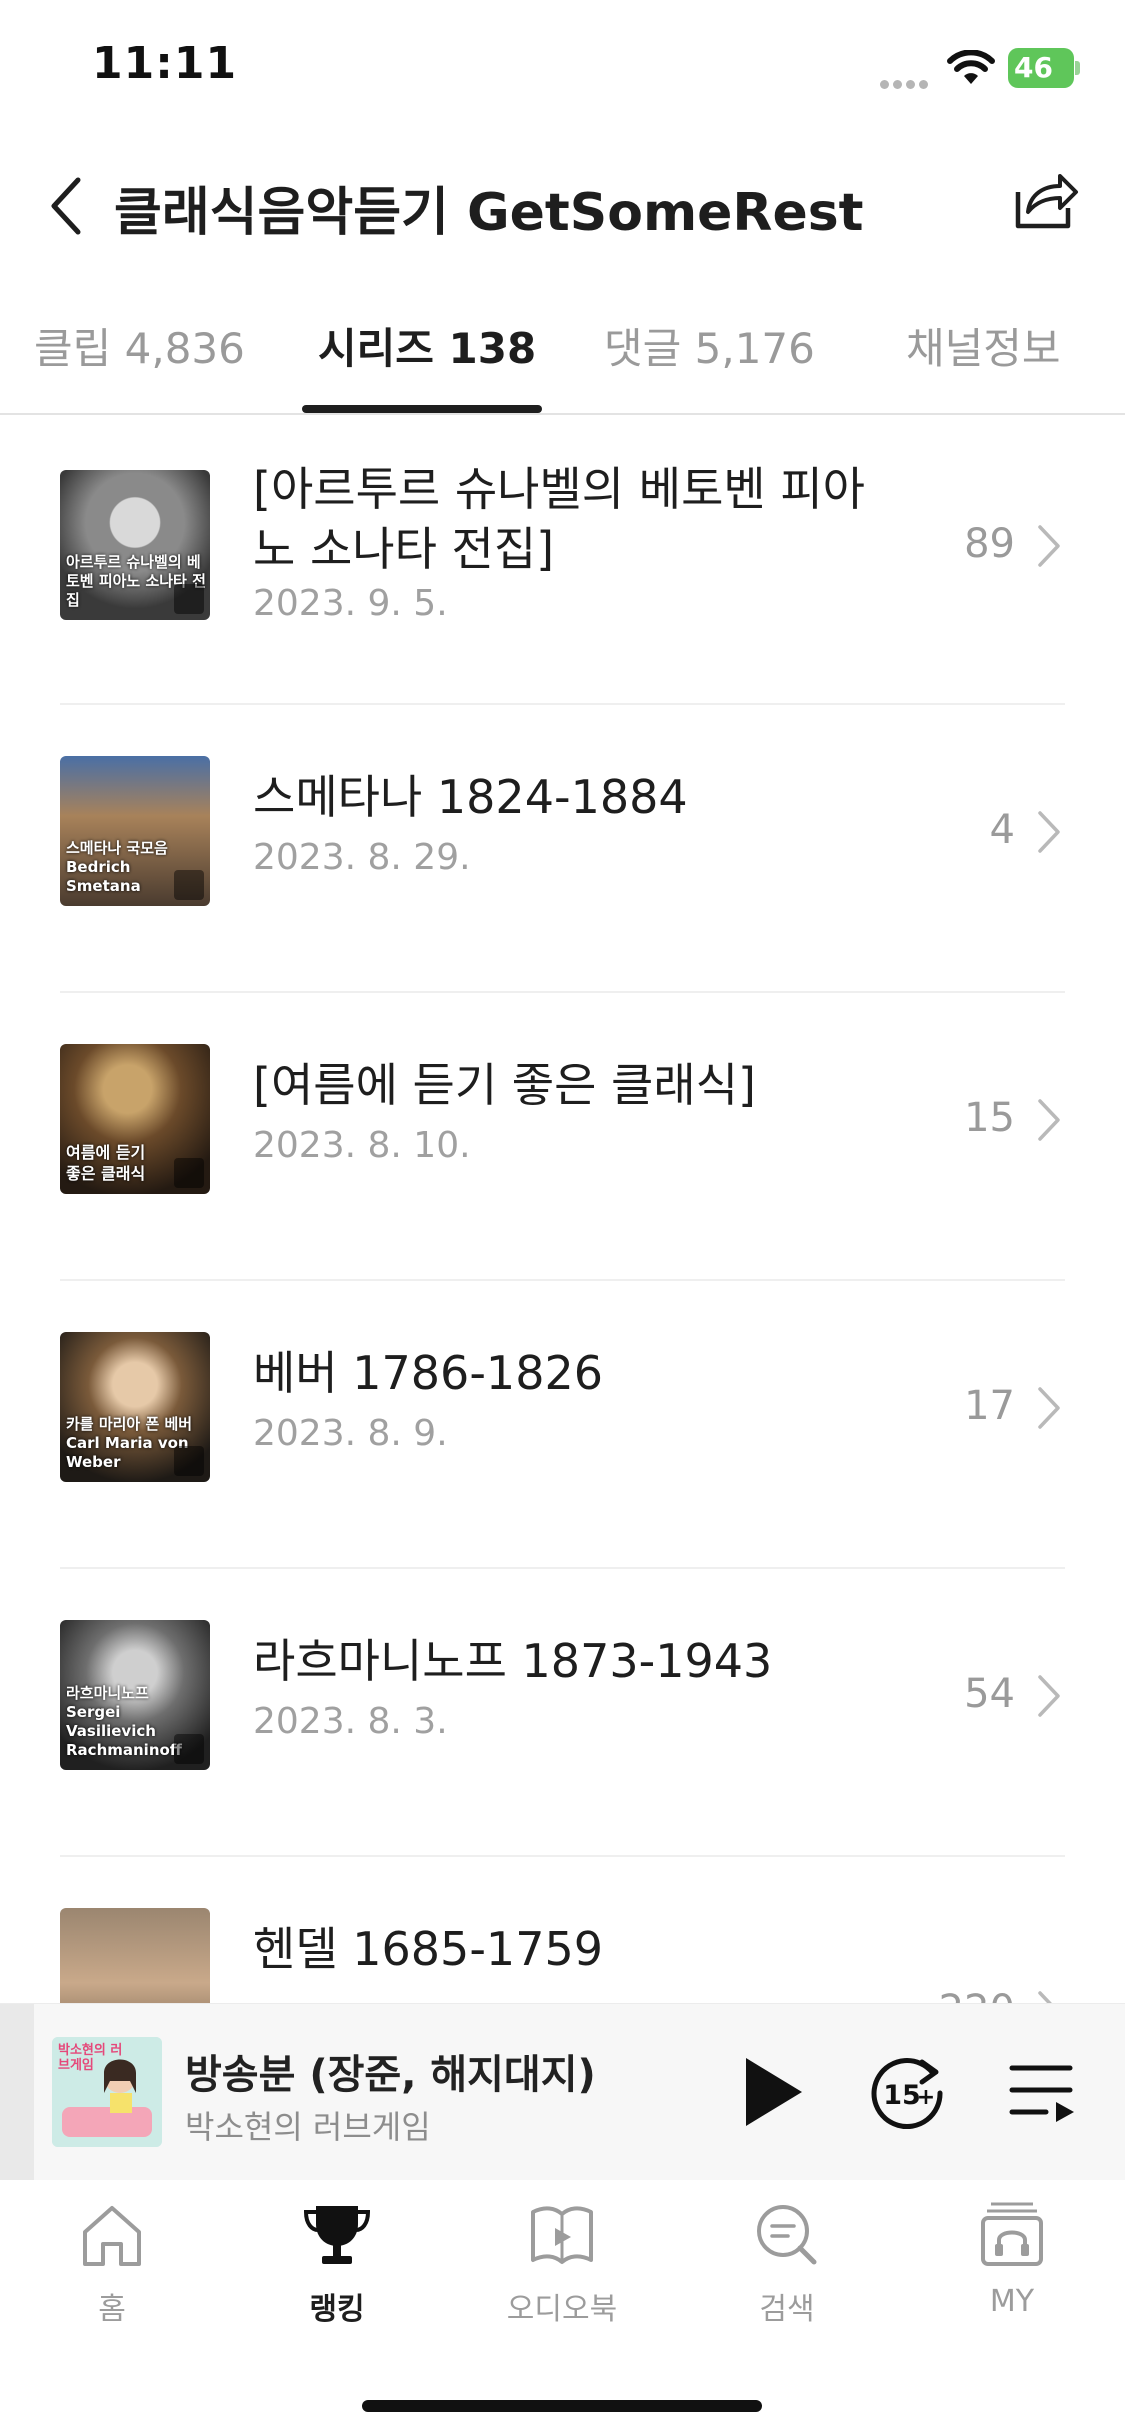 This screenshot has width=1125, height=2436. I want to click on audiobook-icon, so click(562, 2235).